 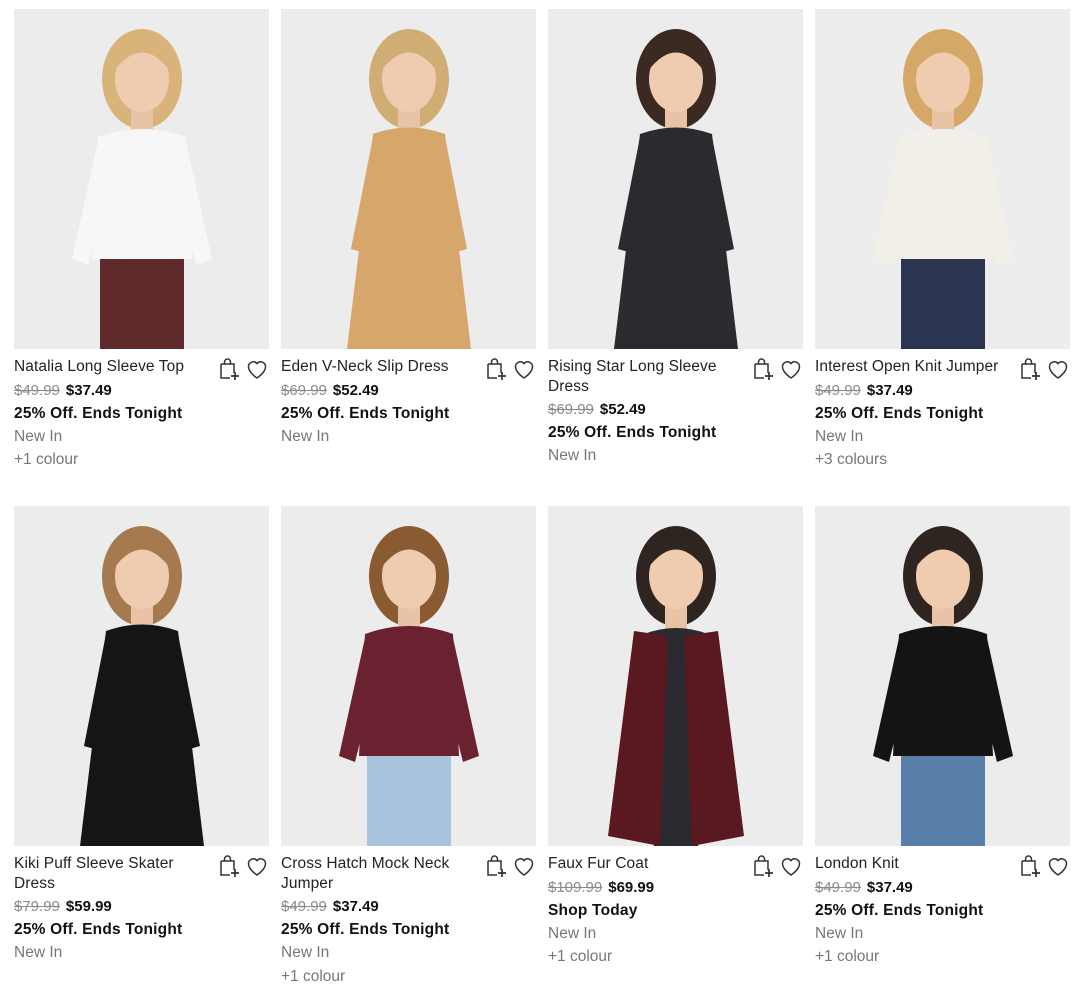 I want to click on product-name: Eden V-Neck Slip Dress, so click(x=381, y=367).